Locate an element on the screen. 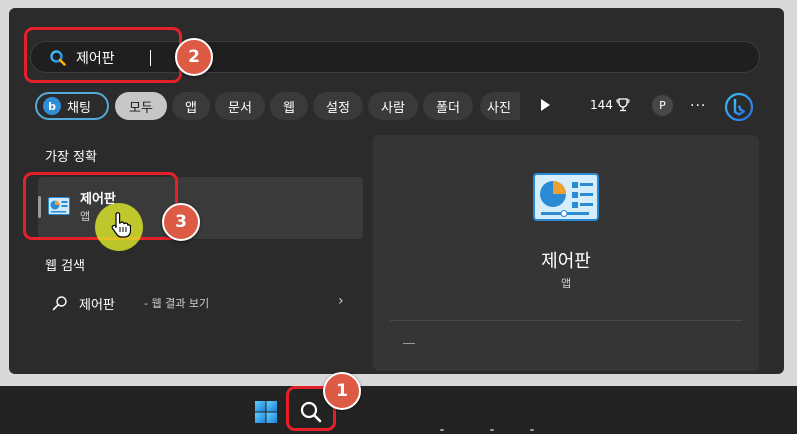  filter-photos: 사진 is located at coordinates (500, 106).